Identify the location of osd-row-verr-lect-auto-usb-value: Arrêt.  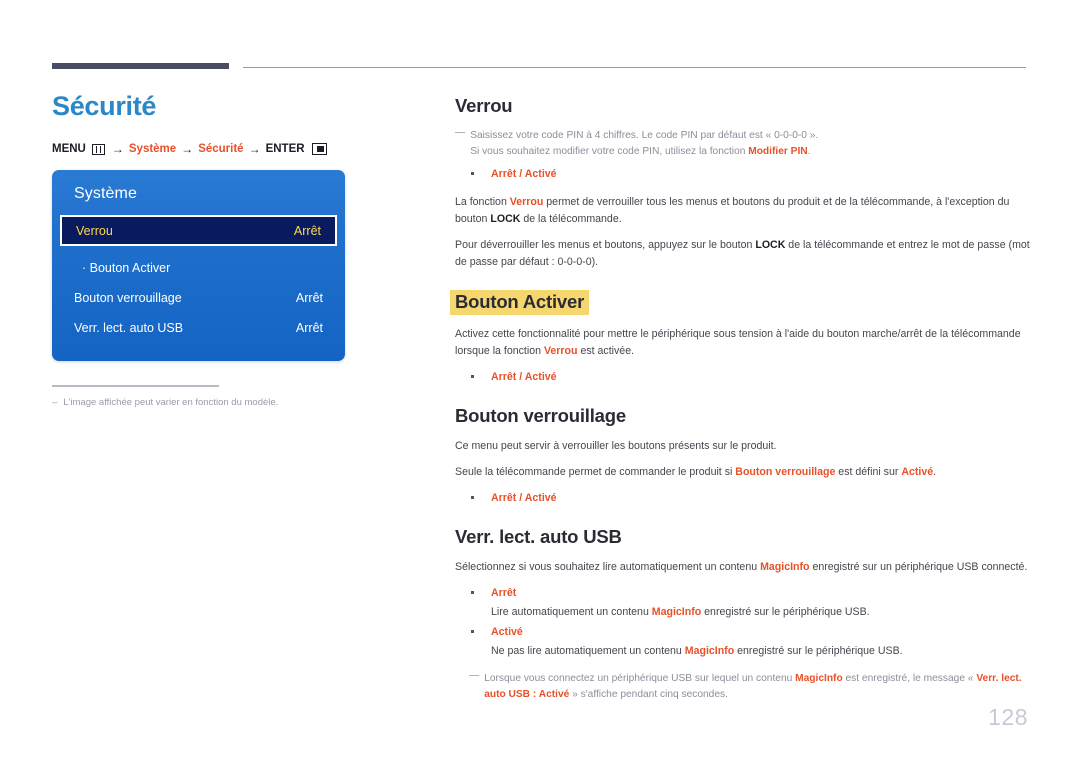
(309, 328).